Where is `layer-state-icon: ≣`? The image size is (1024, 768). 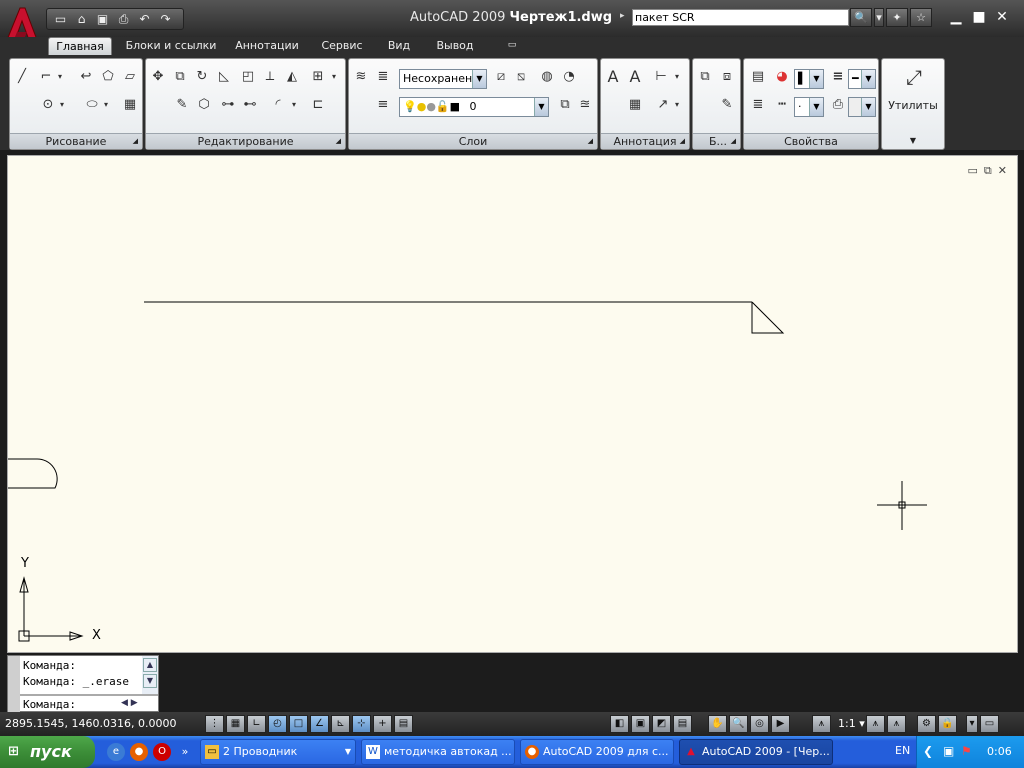
layer-state-icon: ≣ is located at coordinates (383, 77).